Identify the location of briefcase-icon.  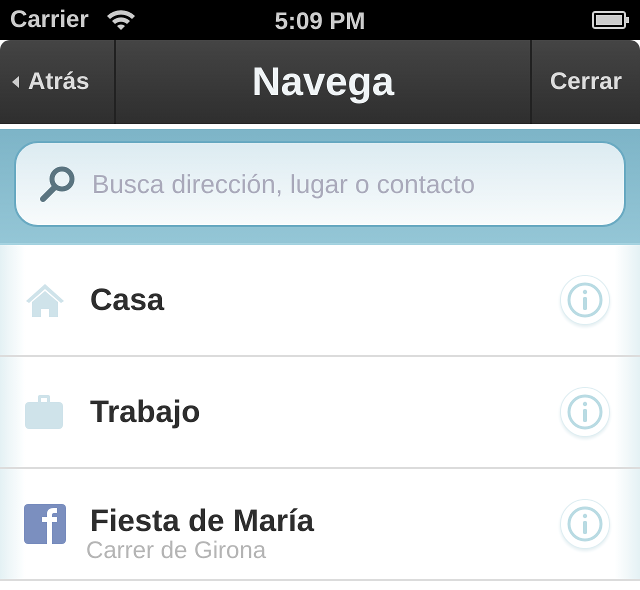
(44, 412).